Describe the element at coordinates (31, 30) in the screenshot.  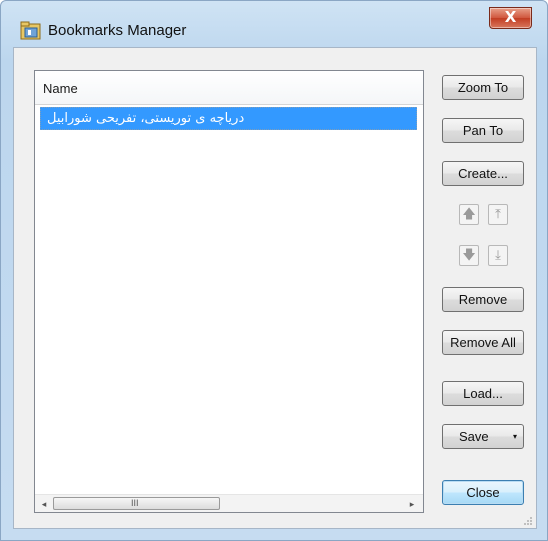
I see `bookmarks-folder-icon` at that location.